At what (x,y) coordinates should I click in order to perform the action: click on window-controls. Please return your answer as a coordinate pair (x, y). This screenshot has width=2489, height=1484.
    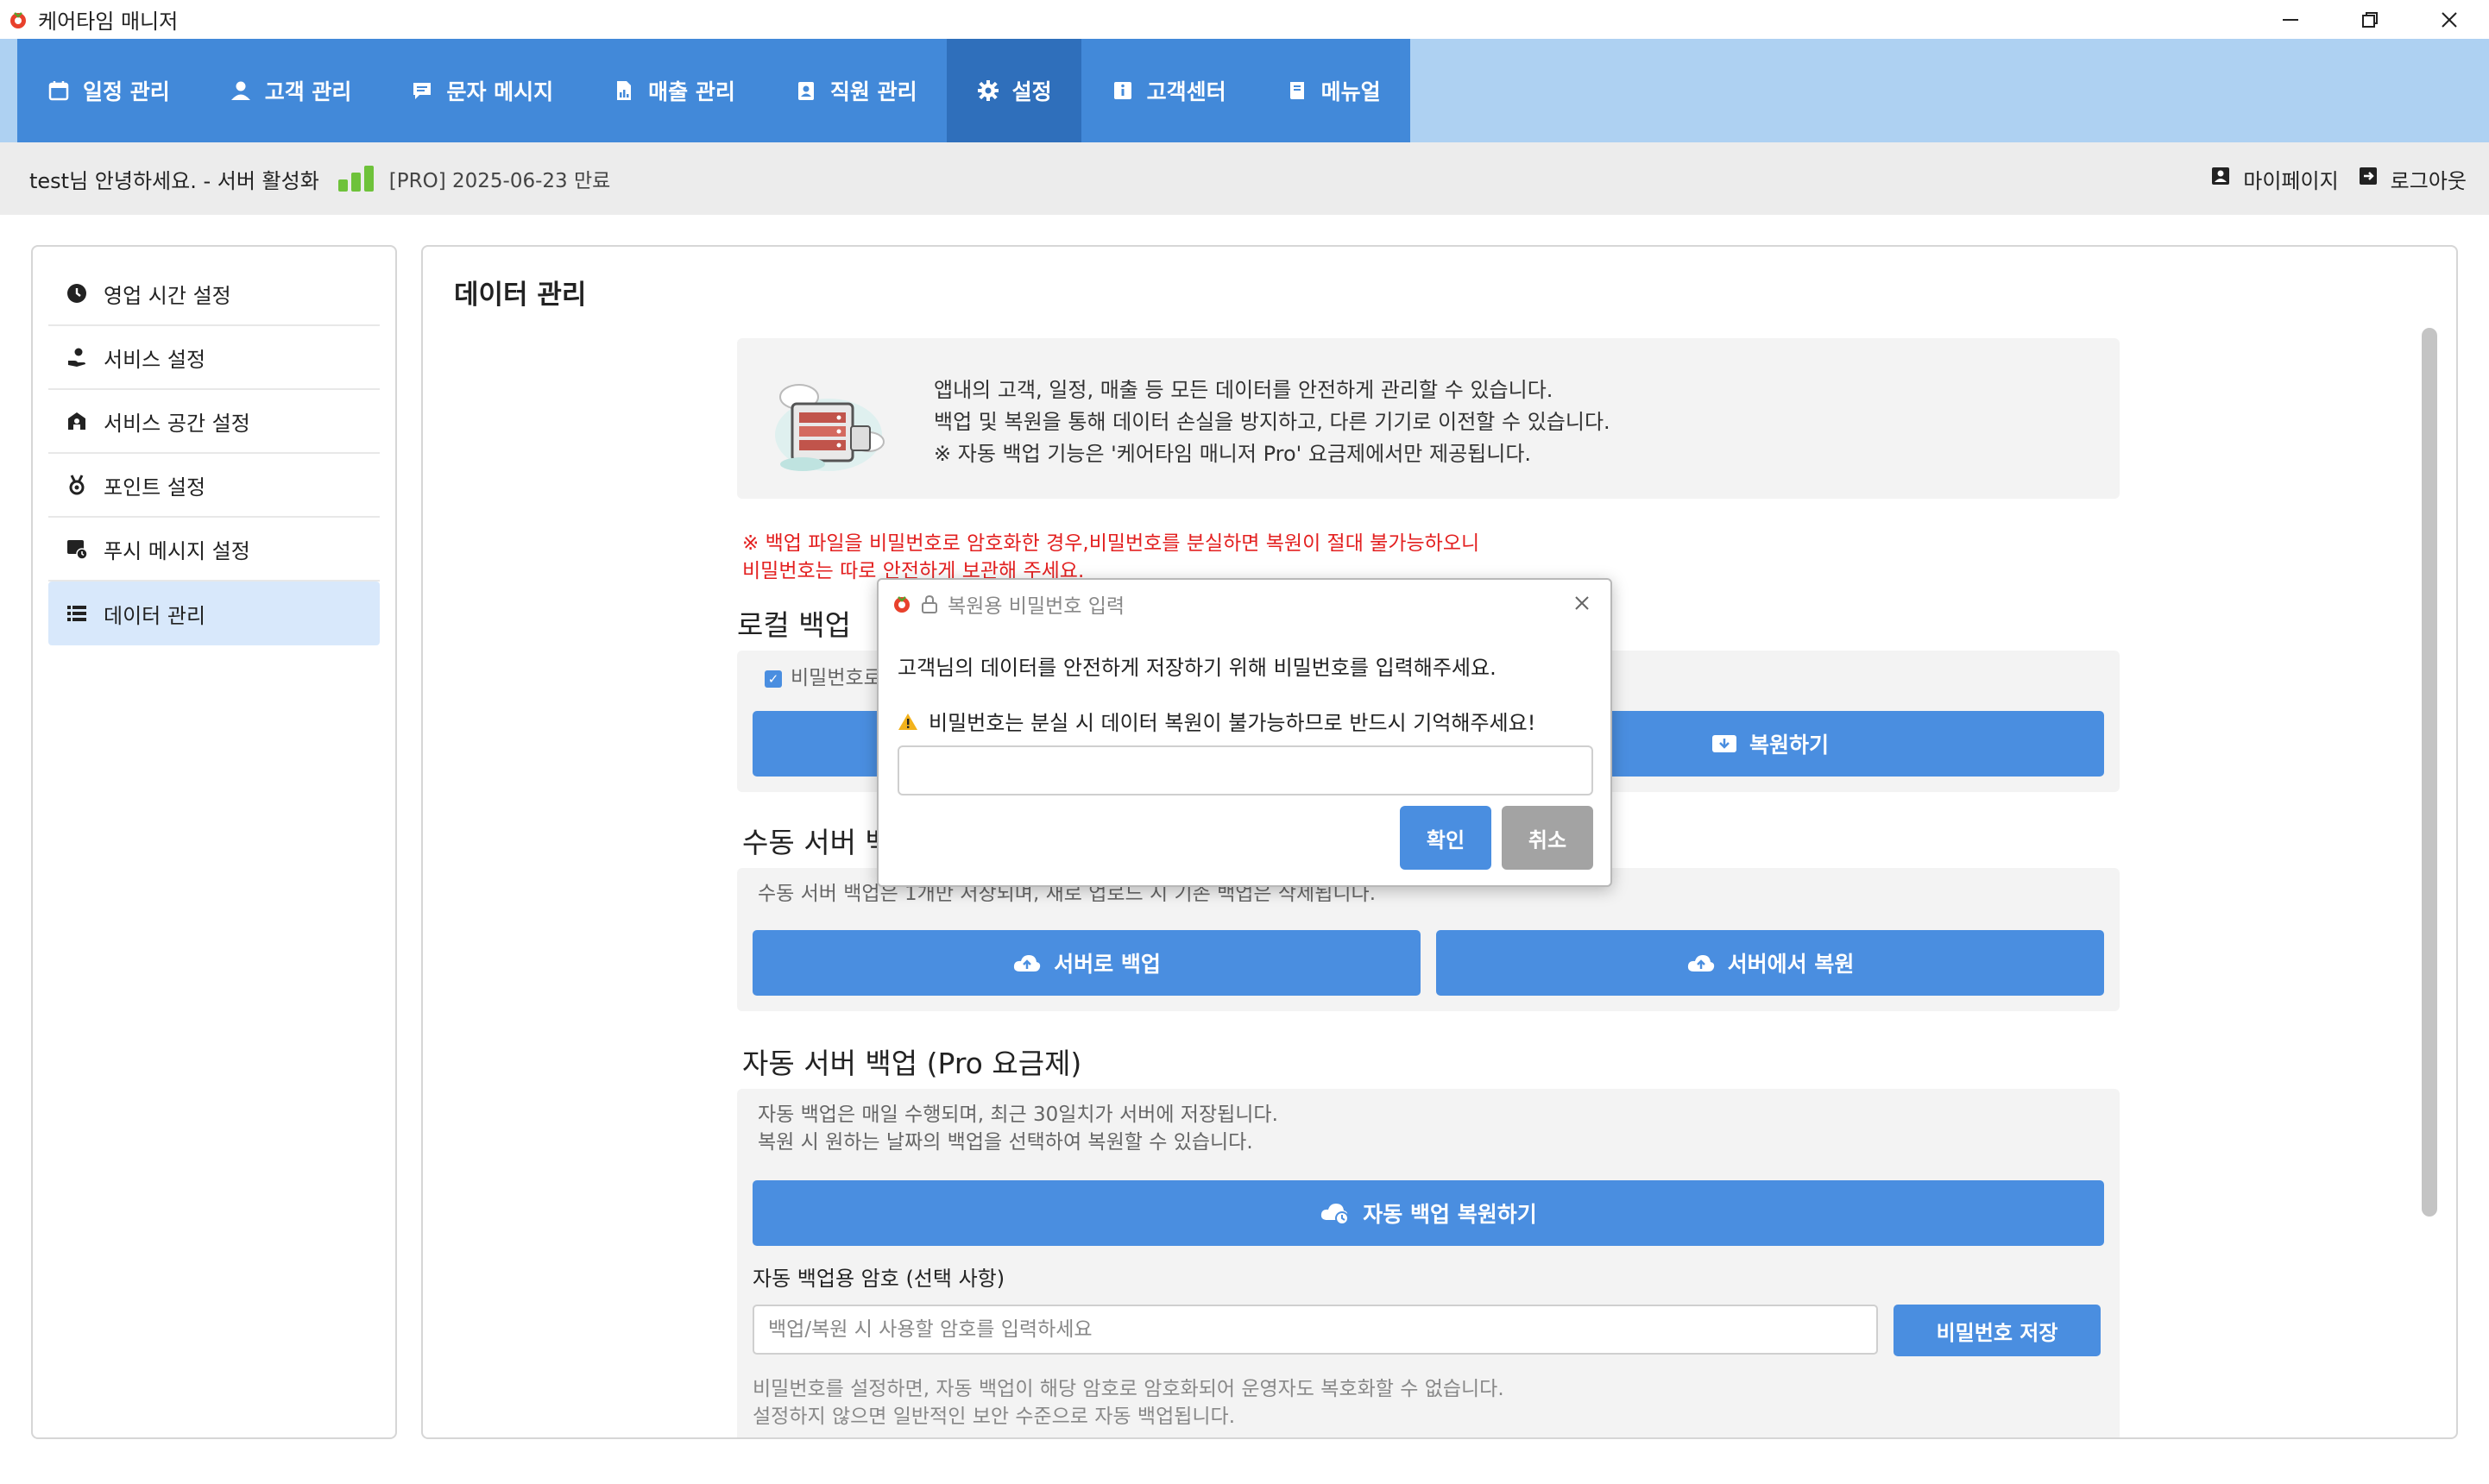
    Looking at the image, I should click on (2370, 20).